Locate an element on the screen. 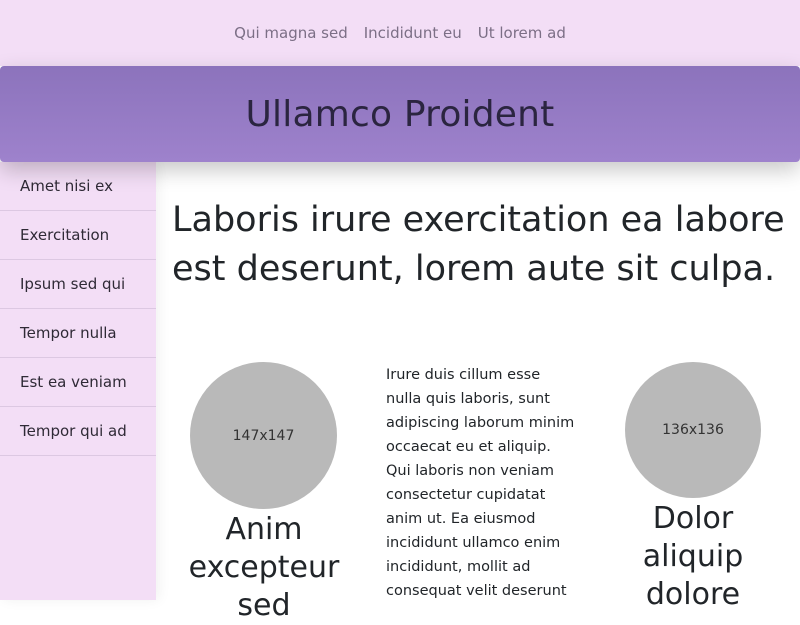 This screenshot has height=625, width=800. placeholder-size-label: 136x136 is located at coordinates (693, 430).